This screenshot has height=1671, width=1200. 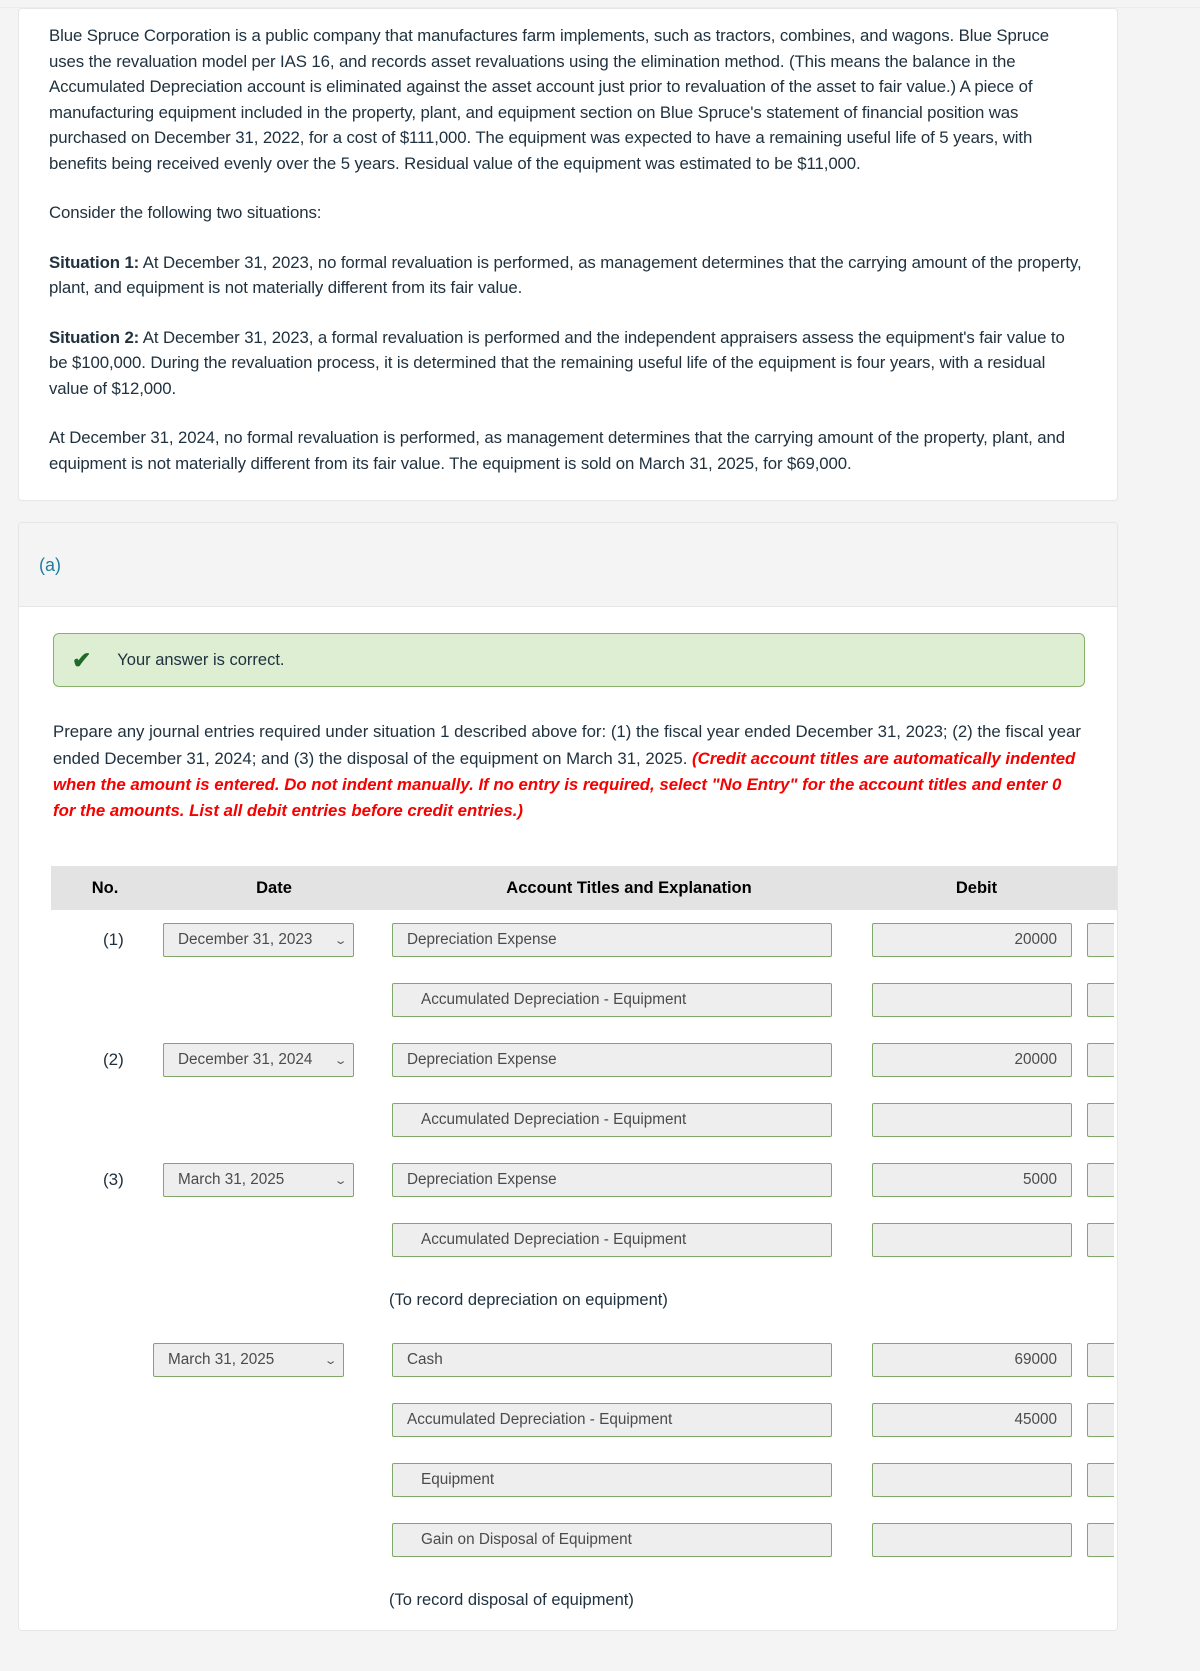 What do you see at coordinates (511, 1599) in the screenshot?
I see `memo-text: (To record disposal of equipment)` at bounding box center [511, 1599].